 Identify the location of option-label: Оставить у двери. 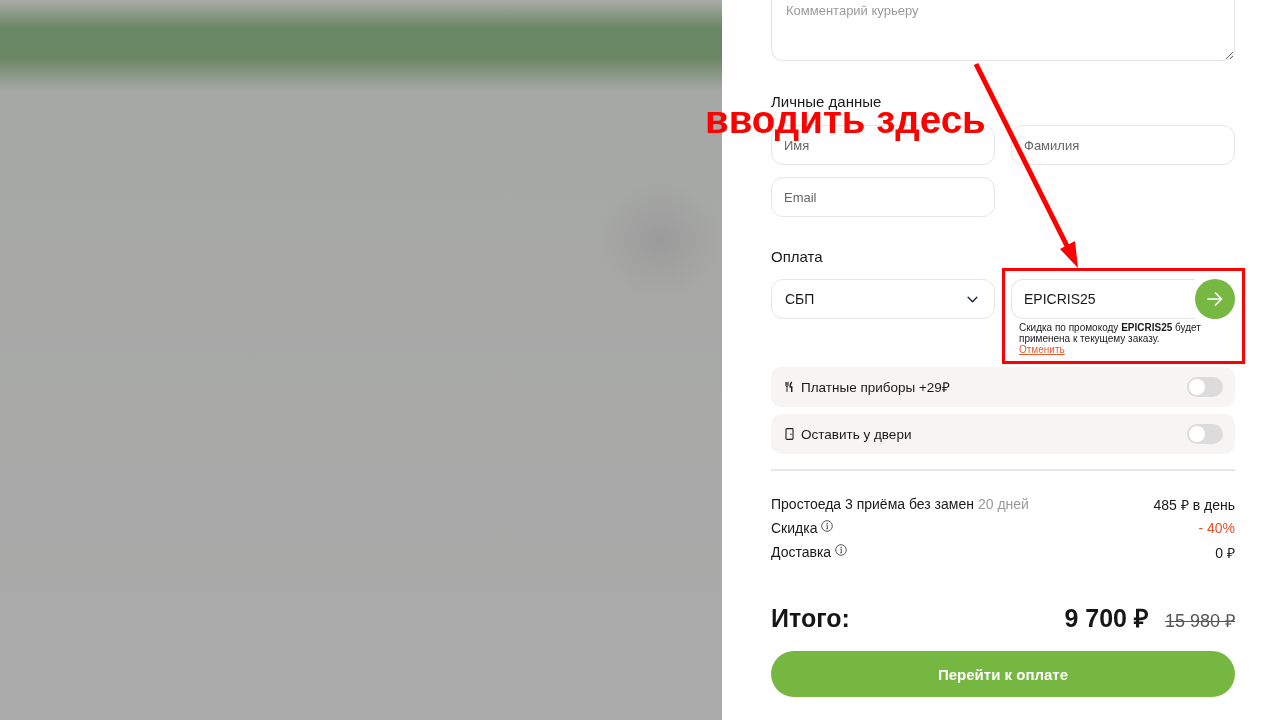
(857, 434).